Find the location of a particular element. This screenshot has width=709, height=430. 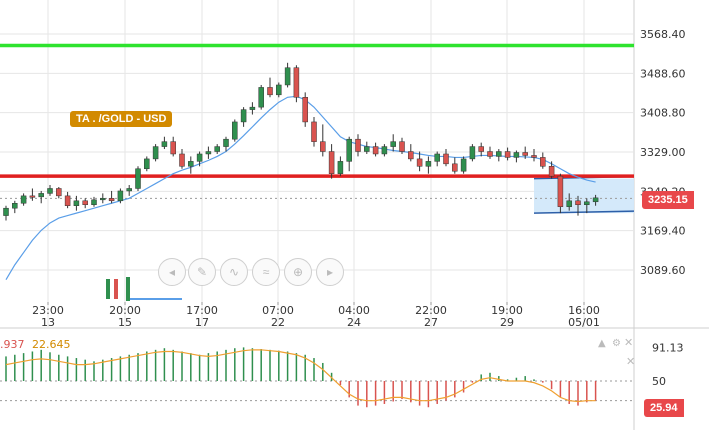

pattern-tool-button: ∿ is located at coordinates (234, 272).